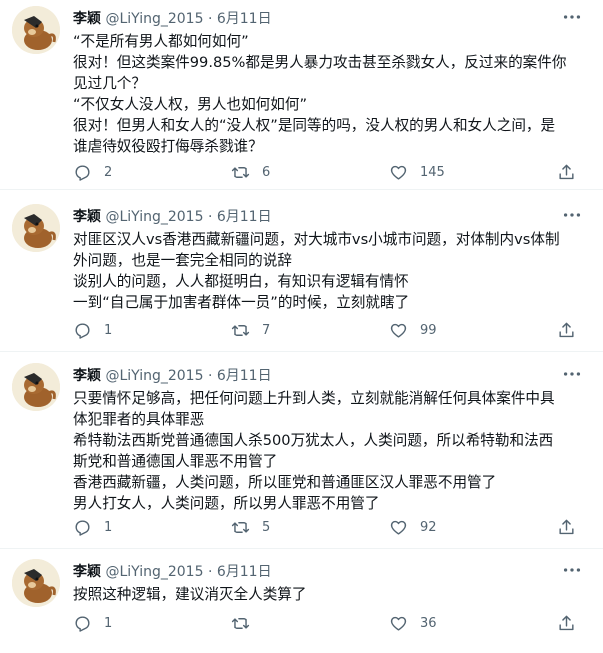 This screenshot has height=653, width=603. I want to click on reply-count: 2, so click(108, 172).